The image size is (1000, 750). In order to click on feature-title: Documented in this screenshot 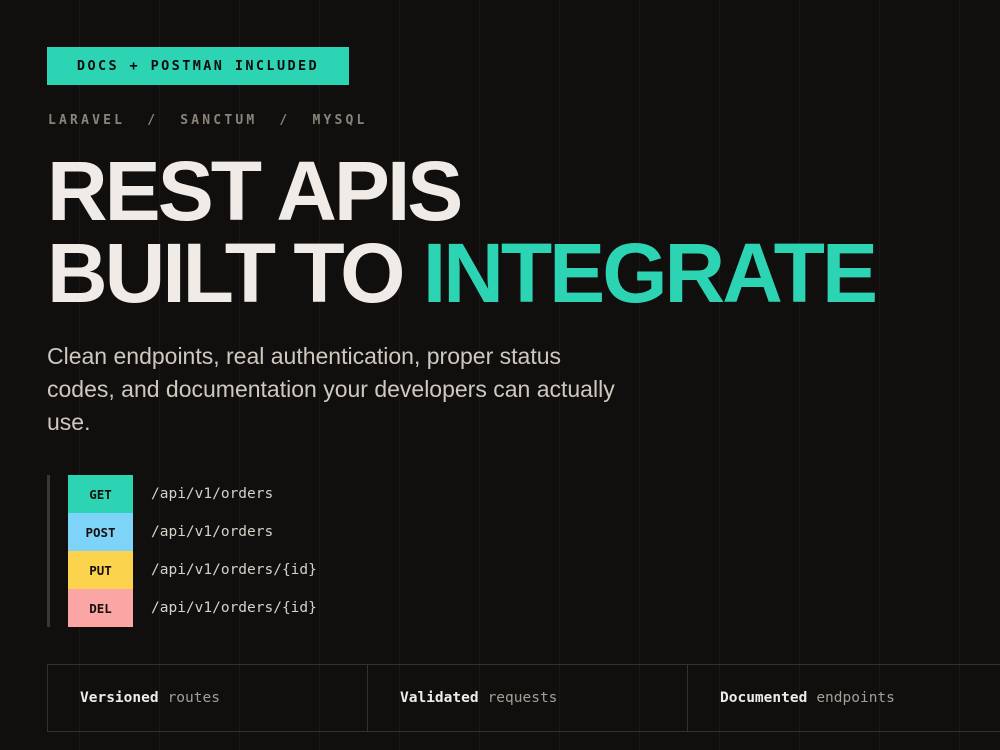, I will do `click(764, 698)`.